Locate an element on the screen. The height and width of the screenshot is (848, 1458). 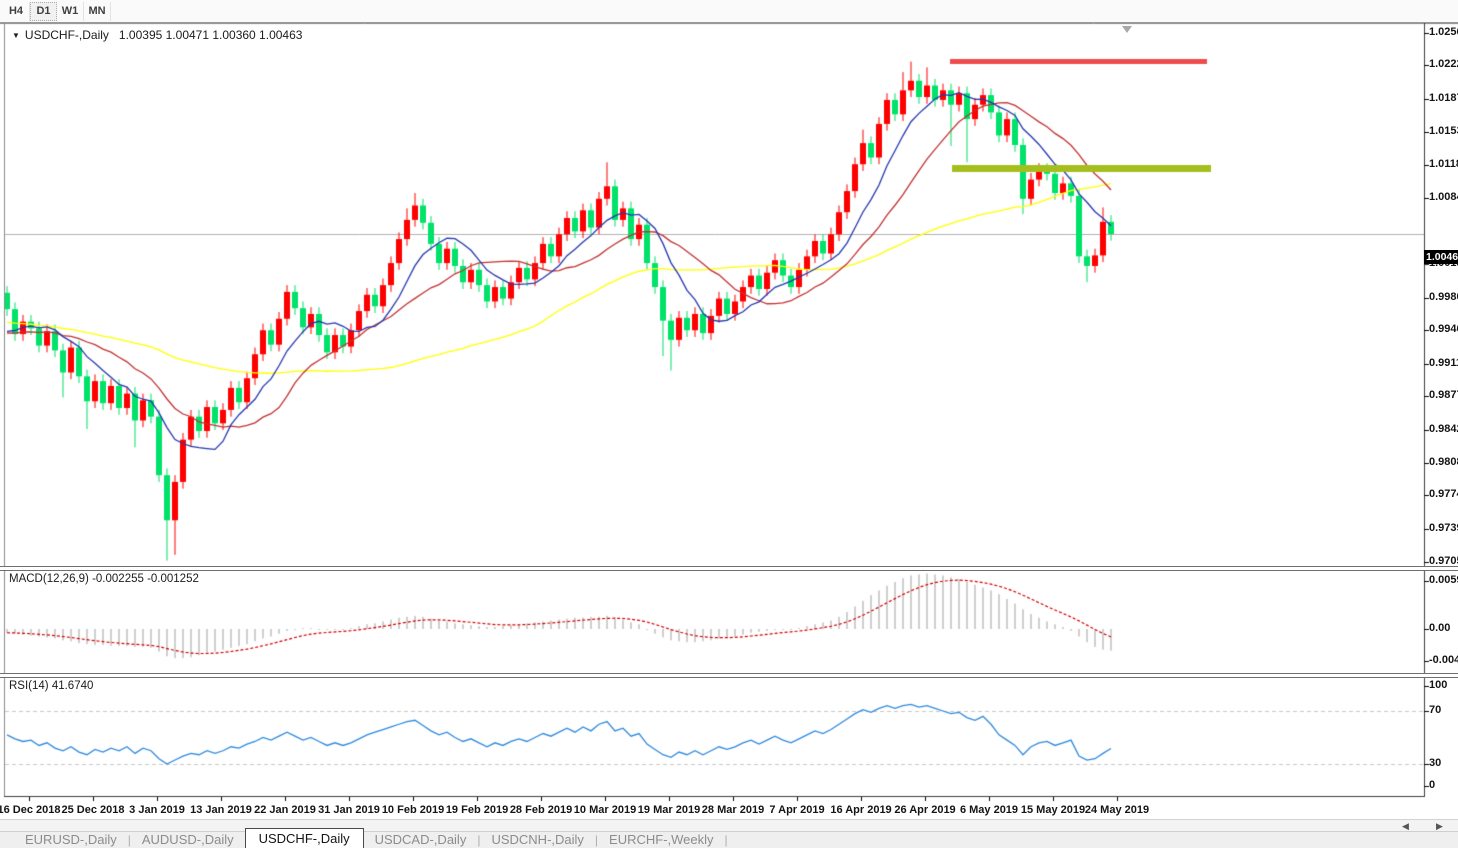
date-axis-label: 7 Apr 2019 is located at coordinates (797, 810).